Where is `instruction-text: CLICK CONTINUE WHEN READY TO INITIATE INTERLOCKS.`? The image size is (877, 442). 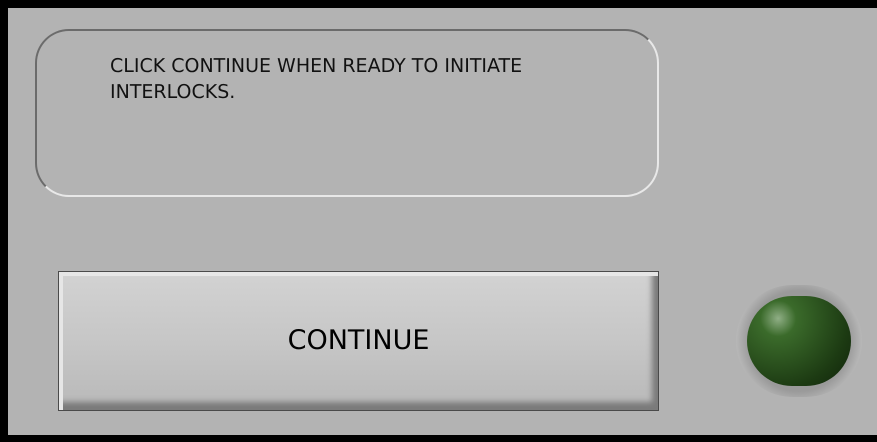
instruction-text: CLICK CONTINUE WHEN READY TO INITIATE INTERLOCKS. is located at coordinates (317, 79).